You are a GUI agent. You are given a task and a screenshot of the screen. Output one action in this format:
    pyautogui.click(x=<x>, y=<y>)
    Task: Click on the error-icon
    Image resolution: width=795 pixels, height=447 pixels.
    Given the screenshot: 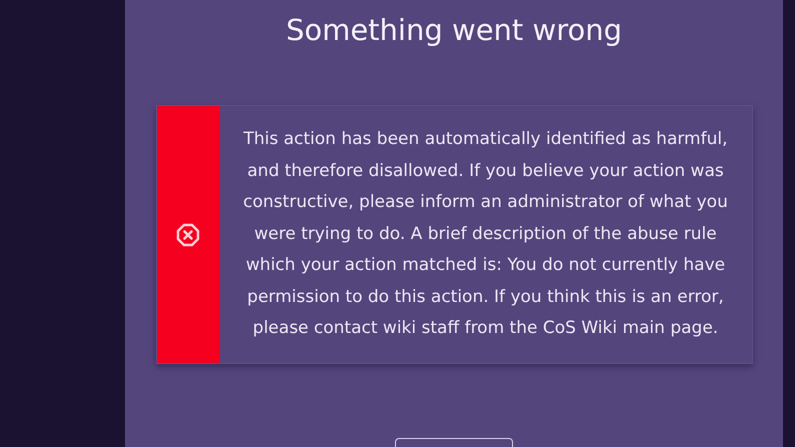 What is the action you would take?
    pyautogui.click(x=188, y=234)
    